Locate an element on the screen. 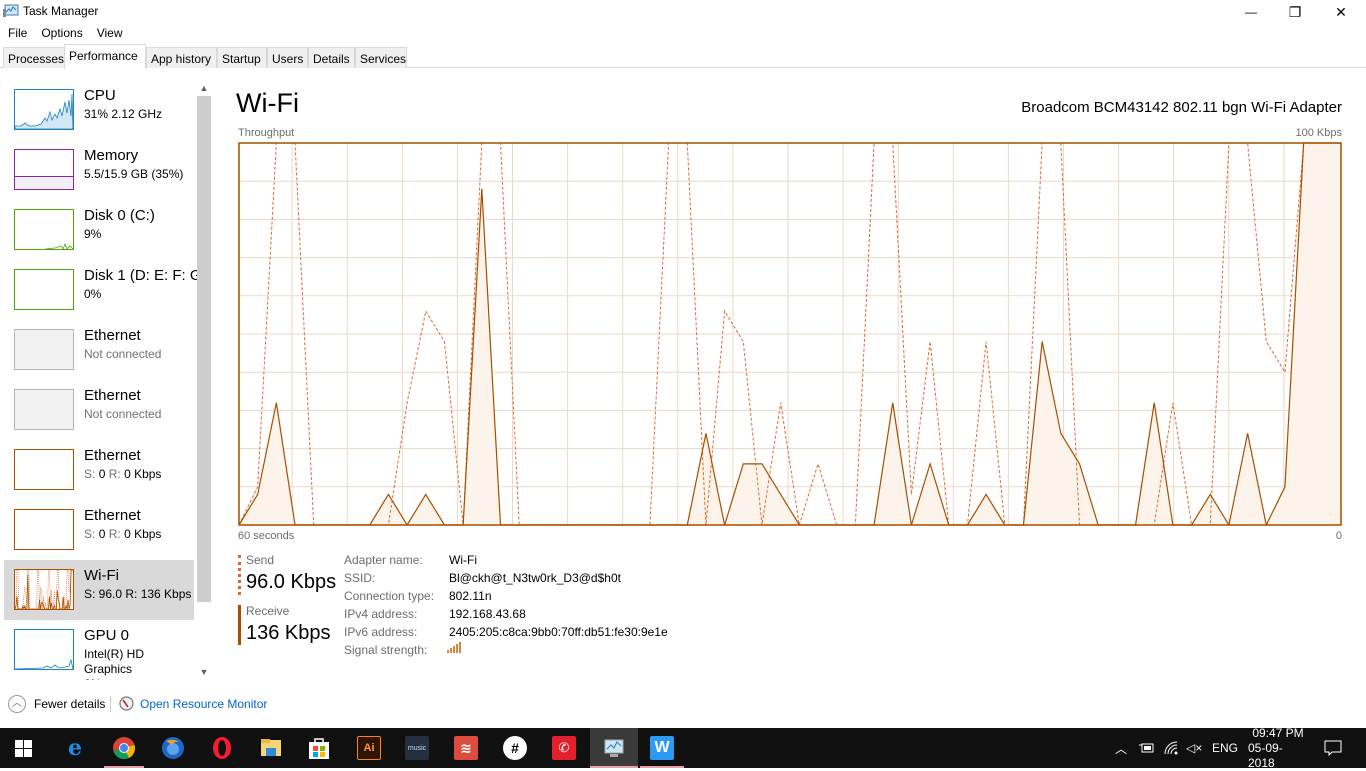 This screenshot has width=1366, height=771. tab-services: Services is located at coordinates (381, 57).